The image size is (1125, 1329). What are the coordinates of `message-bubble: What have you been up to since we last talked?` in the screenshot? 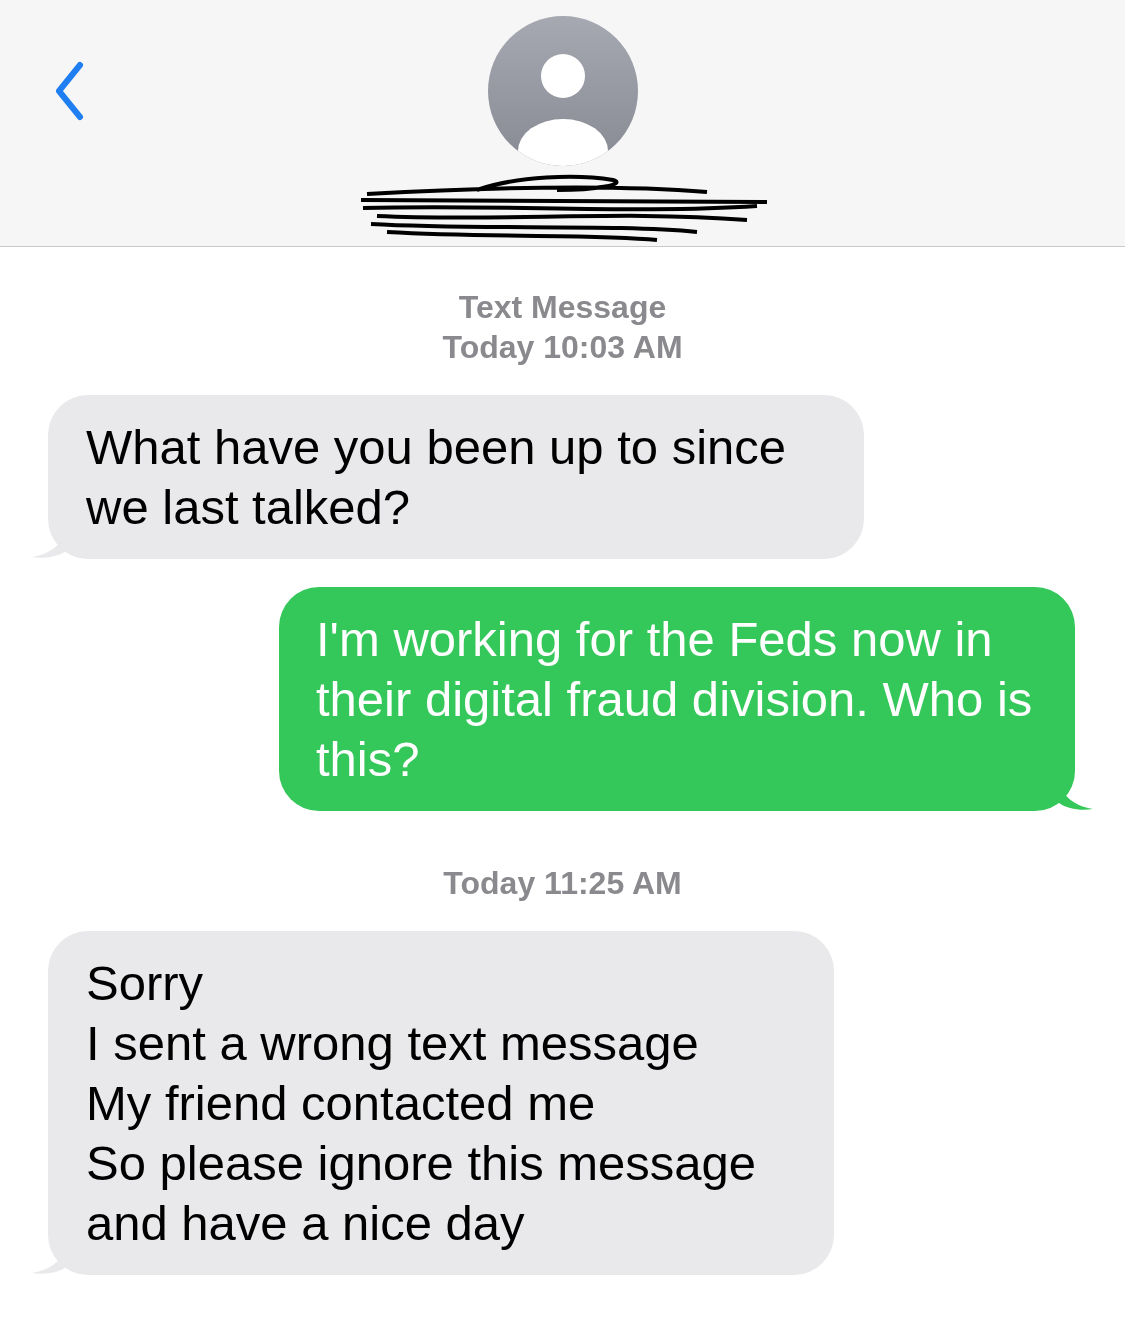 It's located at (456, 477).